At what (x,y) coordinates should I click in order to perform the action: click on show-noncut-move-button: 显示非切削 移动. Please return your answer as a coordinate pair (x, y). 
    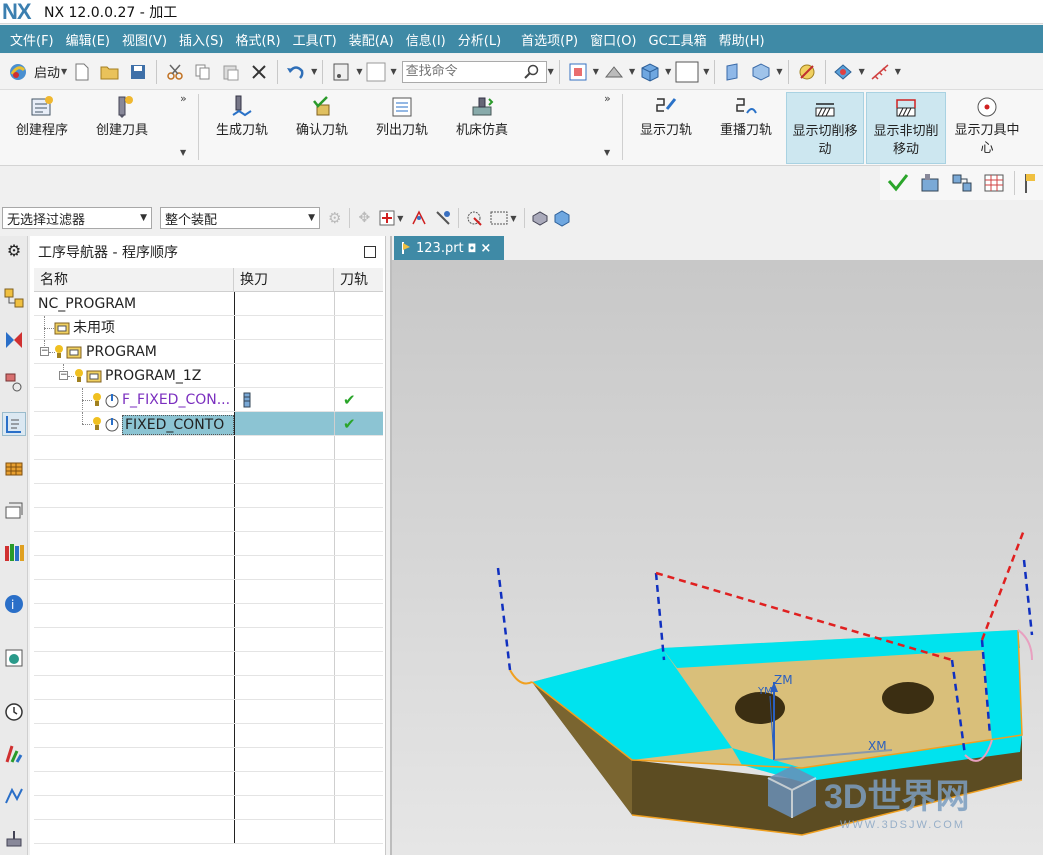
    Looking at the image, I should click on (906, 128).